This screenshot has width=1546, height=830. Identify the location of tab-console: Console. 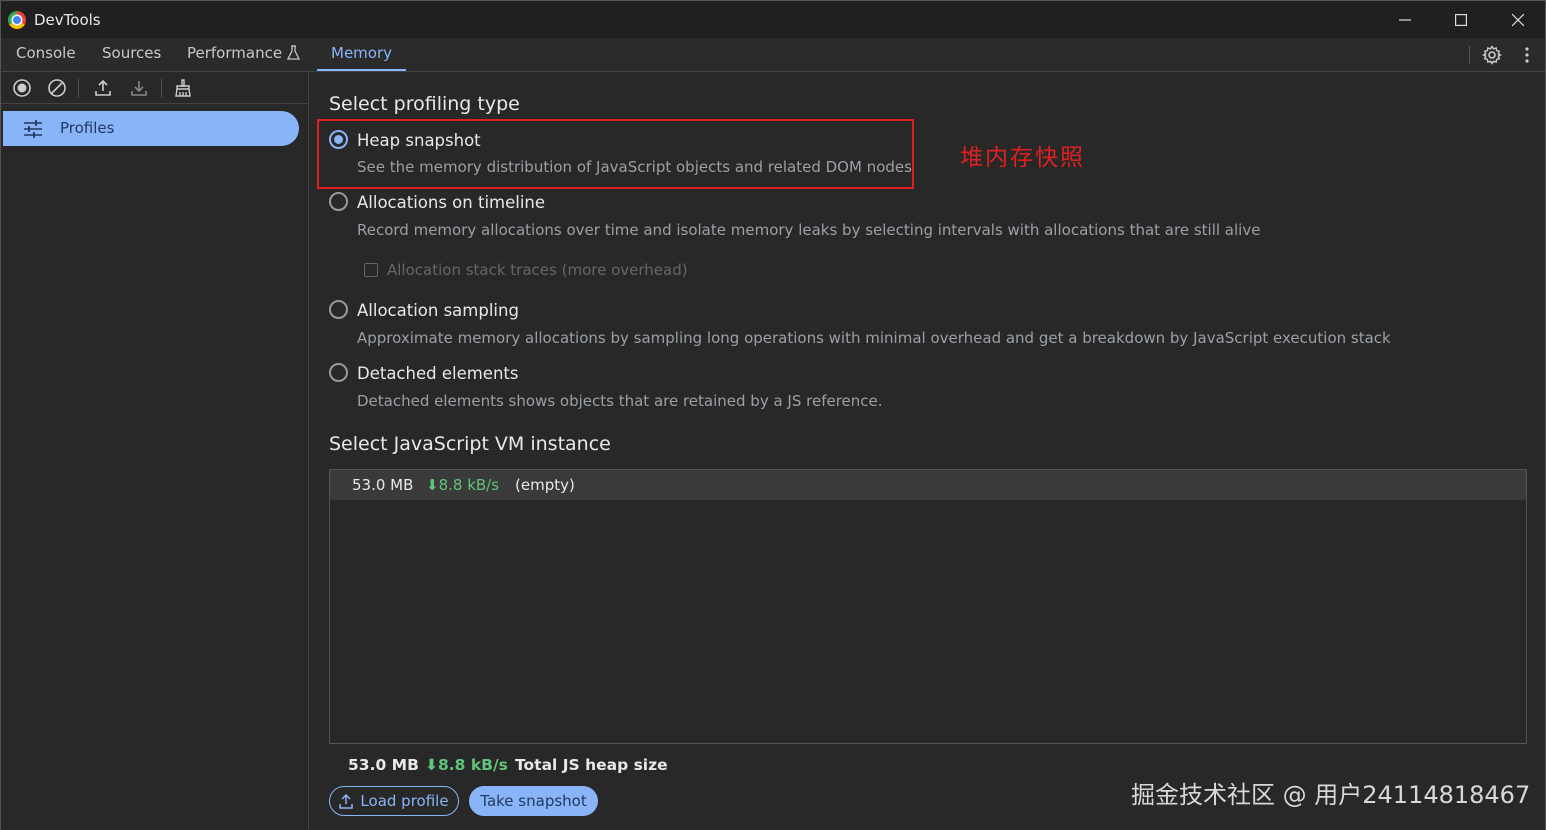
(46, 54).